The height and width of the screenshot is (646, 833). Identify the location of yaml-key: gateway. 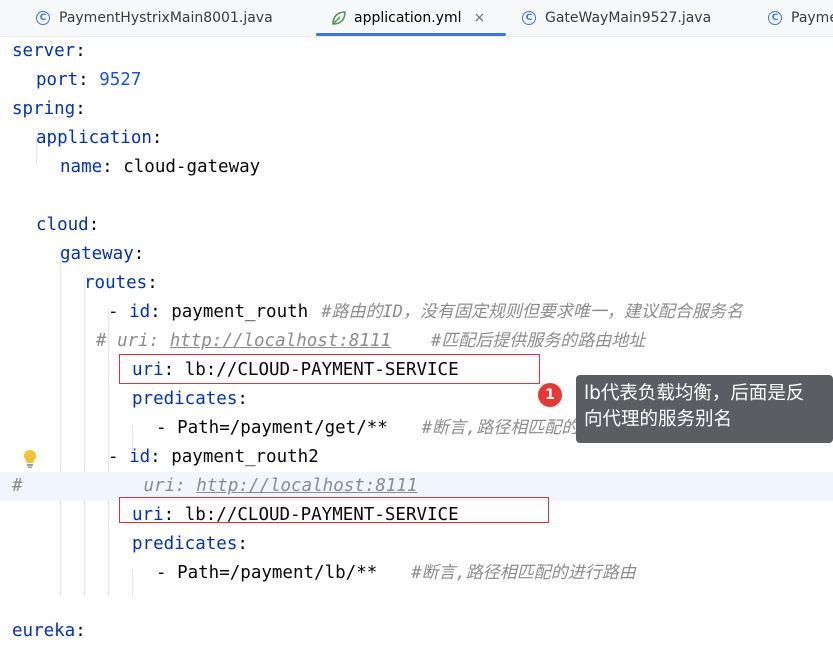
(97, 254).